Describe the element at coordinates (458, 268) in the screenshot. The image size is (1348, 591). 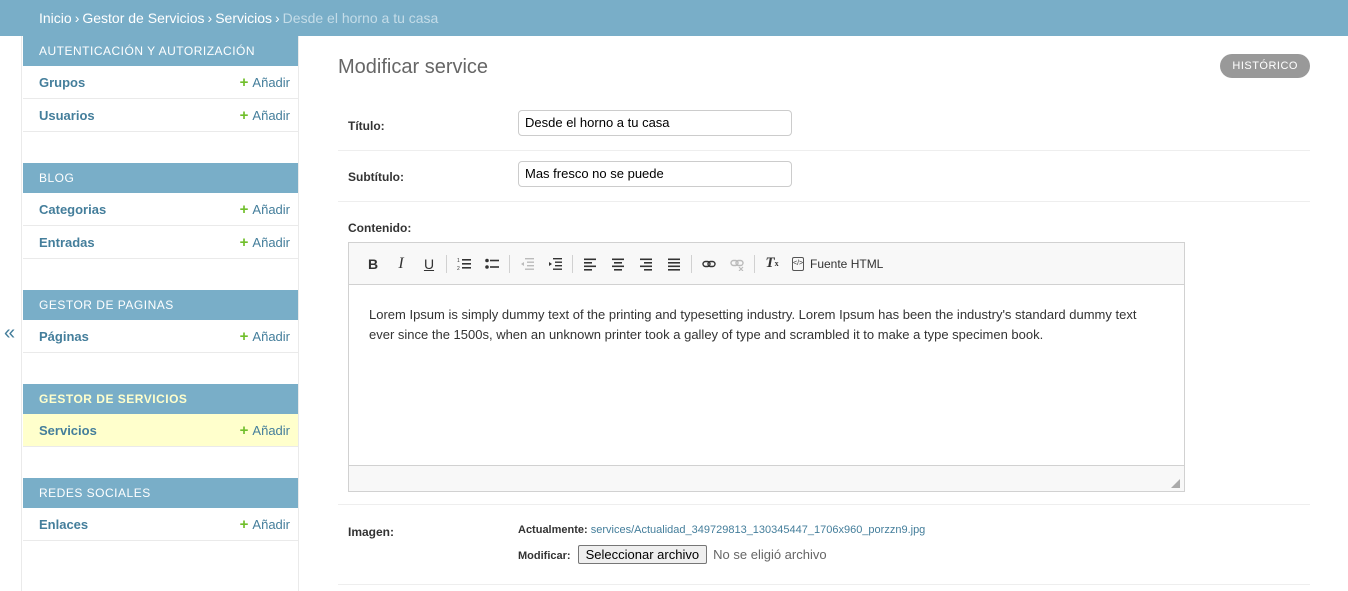
I see `svg-text: 2` at that location.